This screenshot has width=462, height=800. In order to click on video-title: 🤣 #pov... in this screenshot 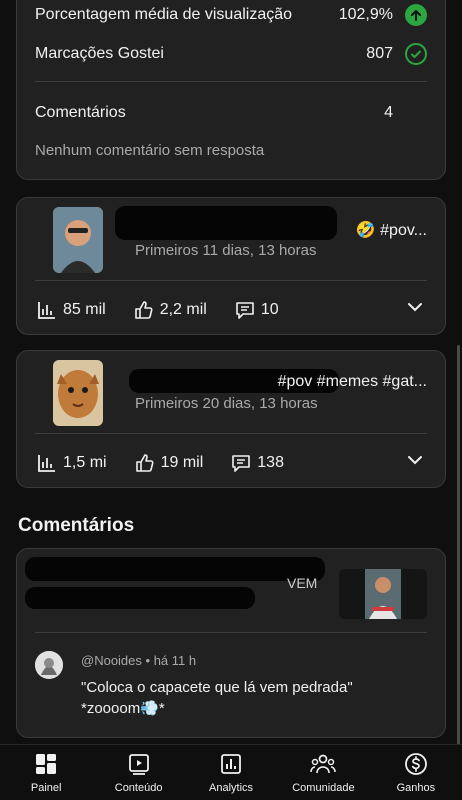, I will do `click(391, 230)`.